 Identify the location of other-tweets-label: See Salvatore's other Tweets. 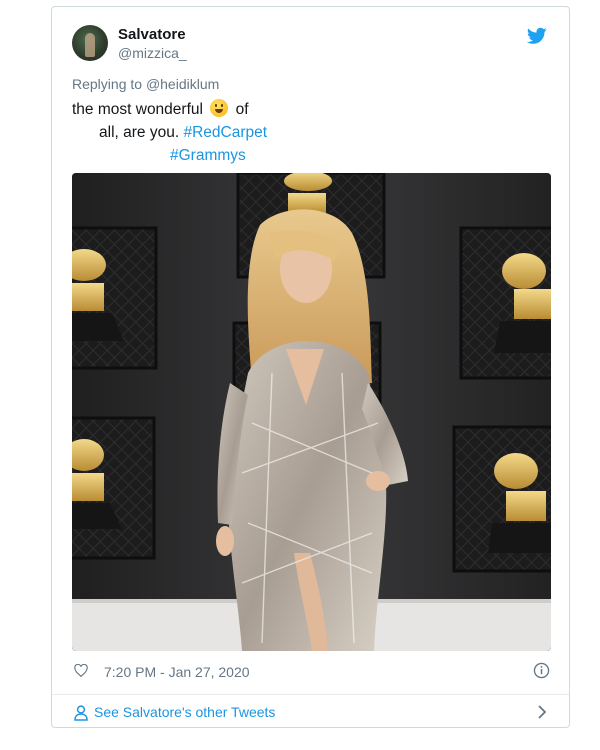
(184, 712).